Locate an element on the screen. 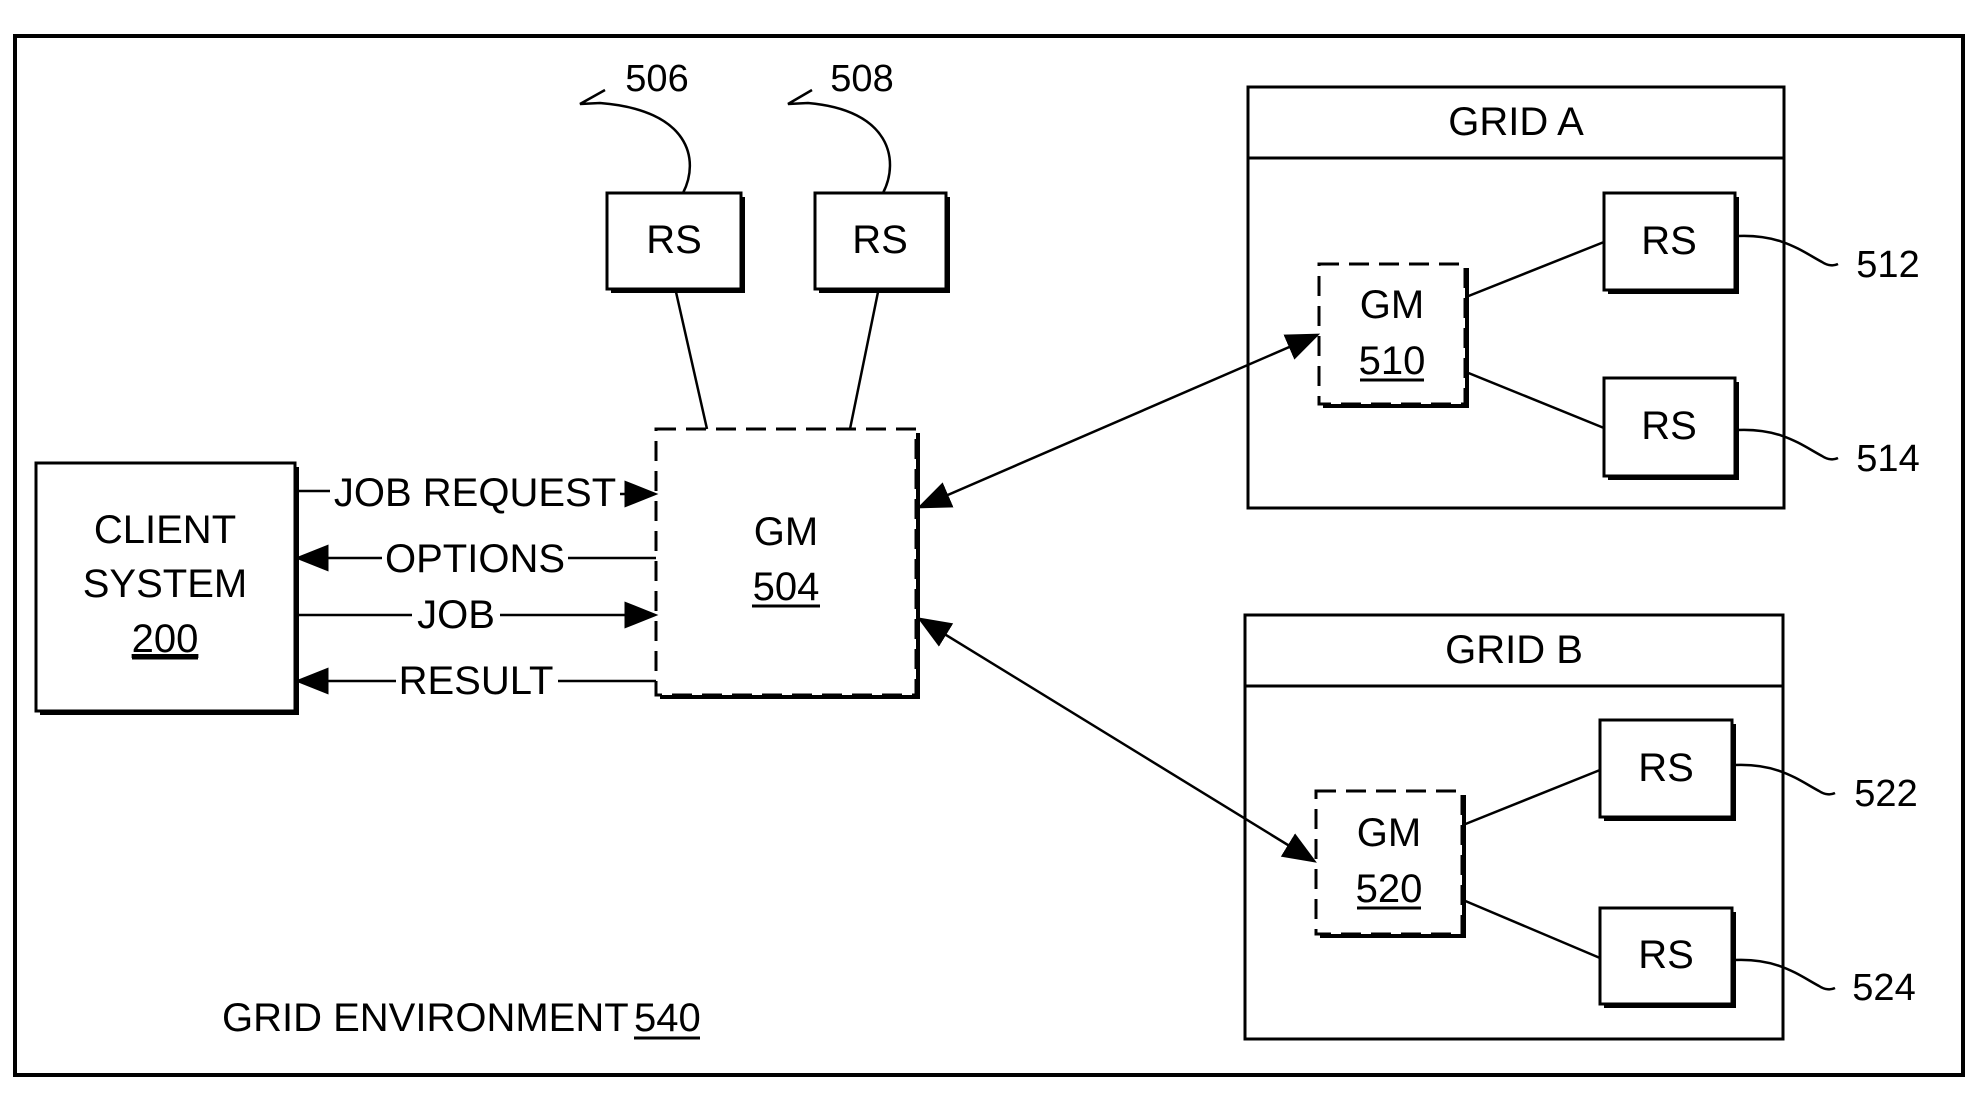 This screenshot has height=1094, width=1978. rs-524-node: RS 524 is located at coordinates (1689, 953).